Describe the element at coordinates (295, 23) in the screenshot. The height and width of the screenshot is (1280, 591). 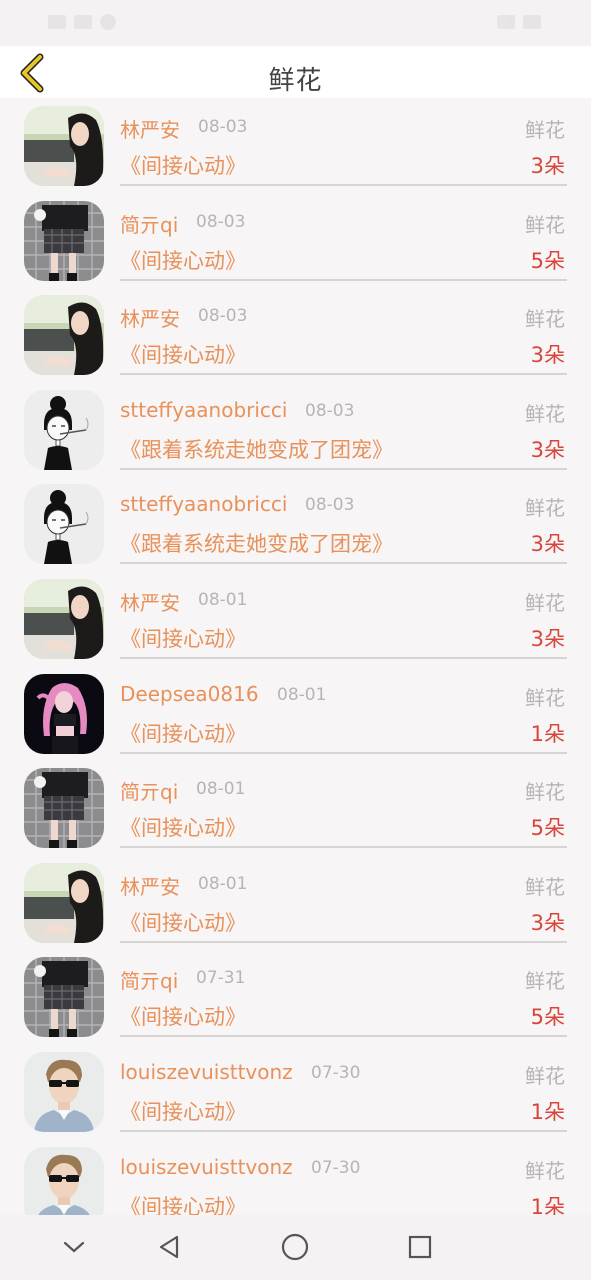
I see `status-bar` at that location.